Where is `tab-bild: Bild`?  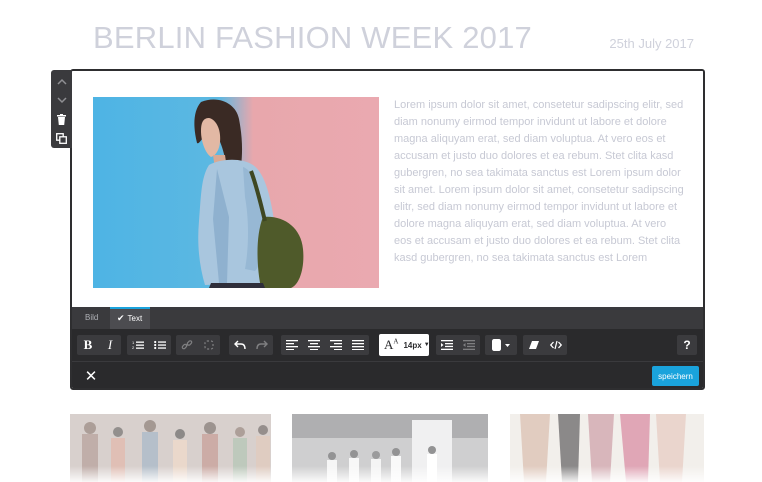
tab-bild: Bild is located at coordinates (91, 318).